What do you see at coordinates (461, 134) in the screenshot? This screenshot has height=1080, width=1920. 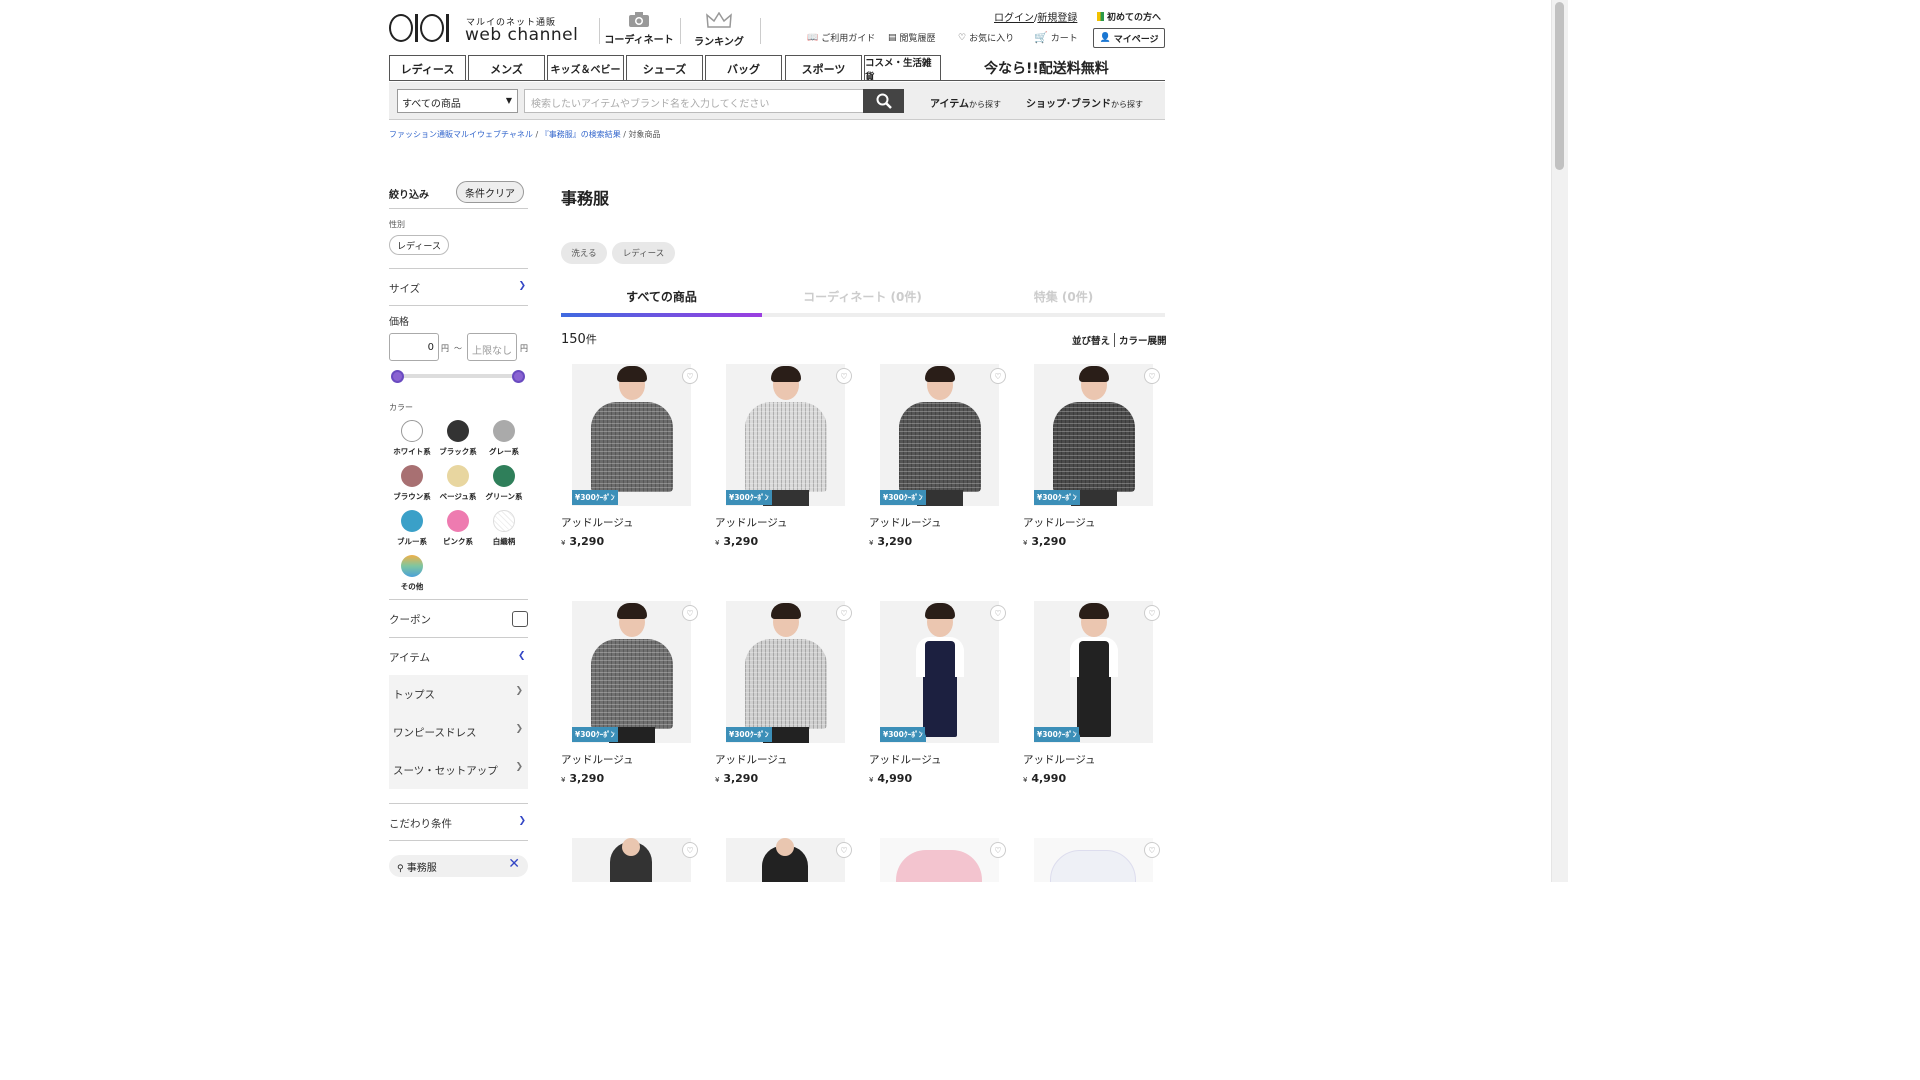 I see `breadcrumb-home: ファッション通販マルイウェブチャネル` at bounding box center [461, 134].